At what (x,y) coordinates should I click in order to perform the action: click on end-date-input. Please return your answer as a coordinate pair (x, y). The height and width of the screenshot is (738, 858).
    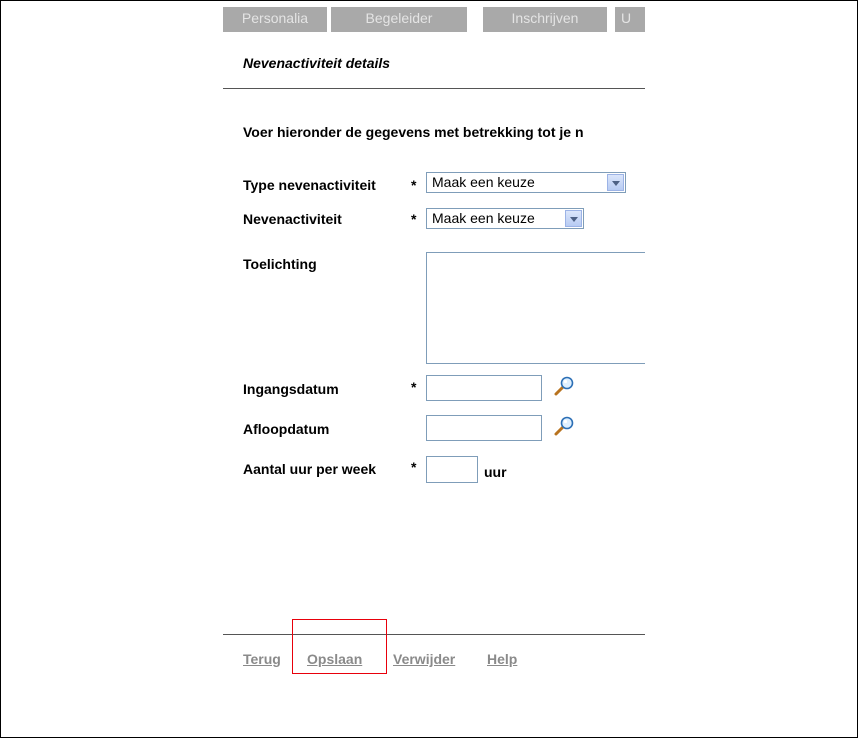
    Looking at the image, I should click on (484, 428).